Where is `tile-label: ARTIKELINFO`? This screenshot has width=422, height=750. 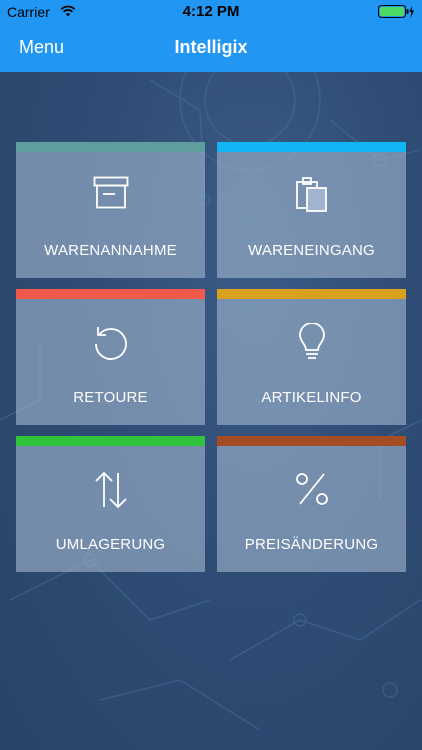 tile-label: ARTIKELINFO is located at coordinates (311, 397).